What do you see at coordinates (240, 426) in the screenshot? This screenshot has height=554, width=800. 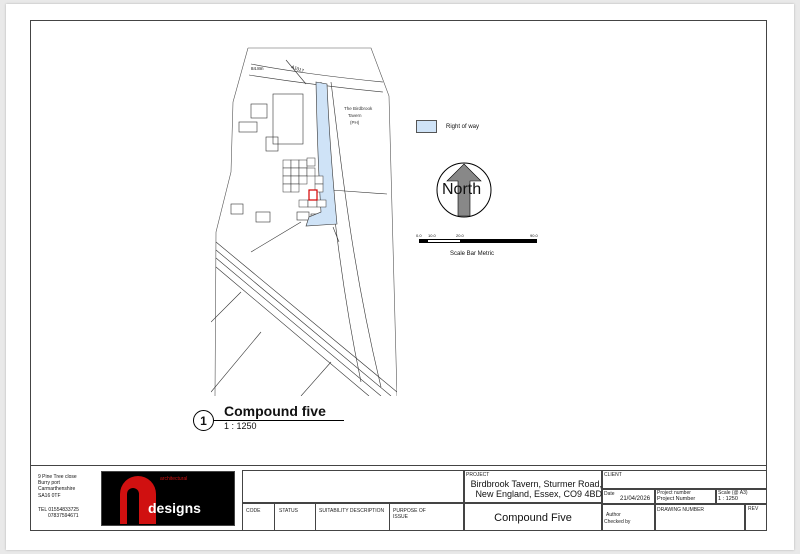 I see `view-scale: 1 : 1250` at bounding box center [240, 426].